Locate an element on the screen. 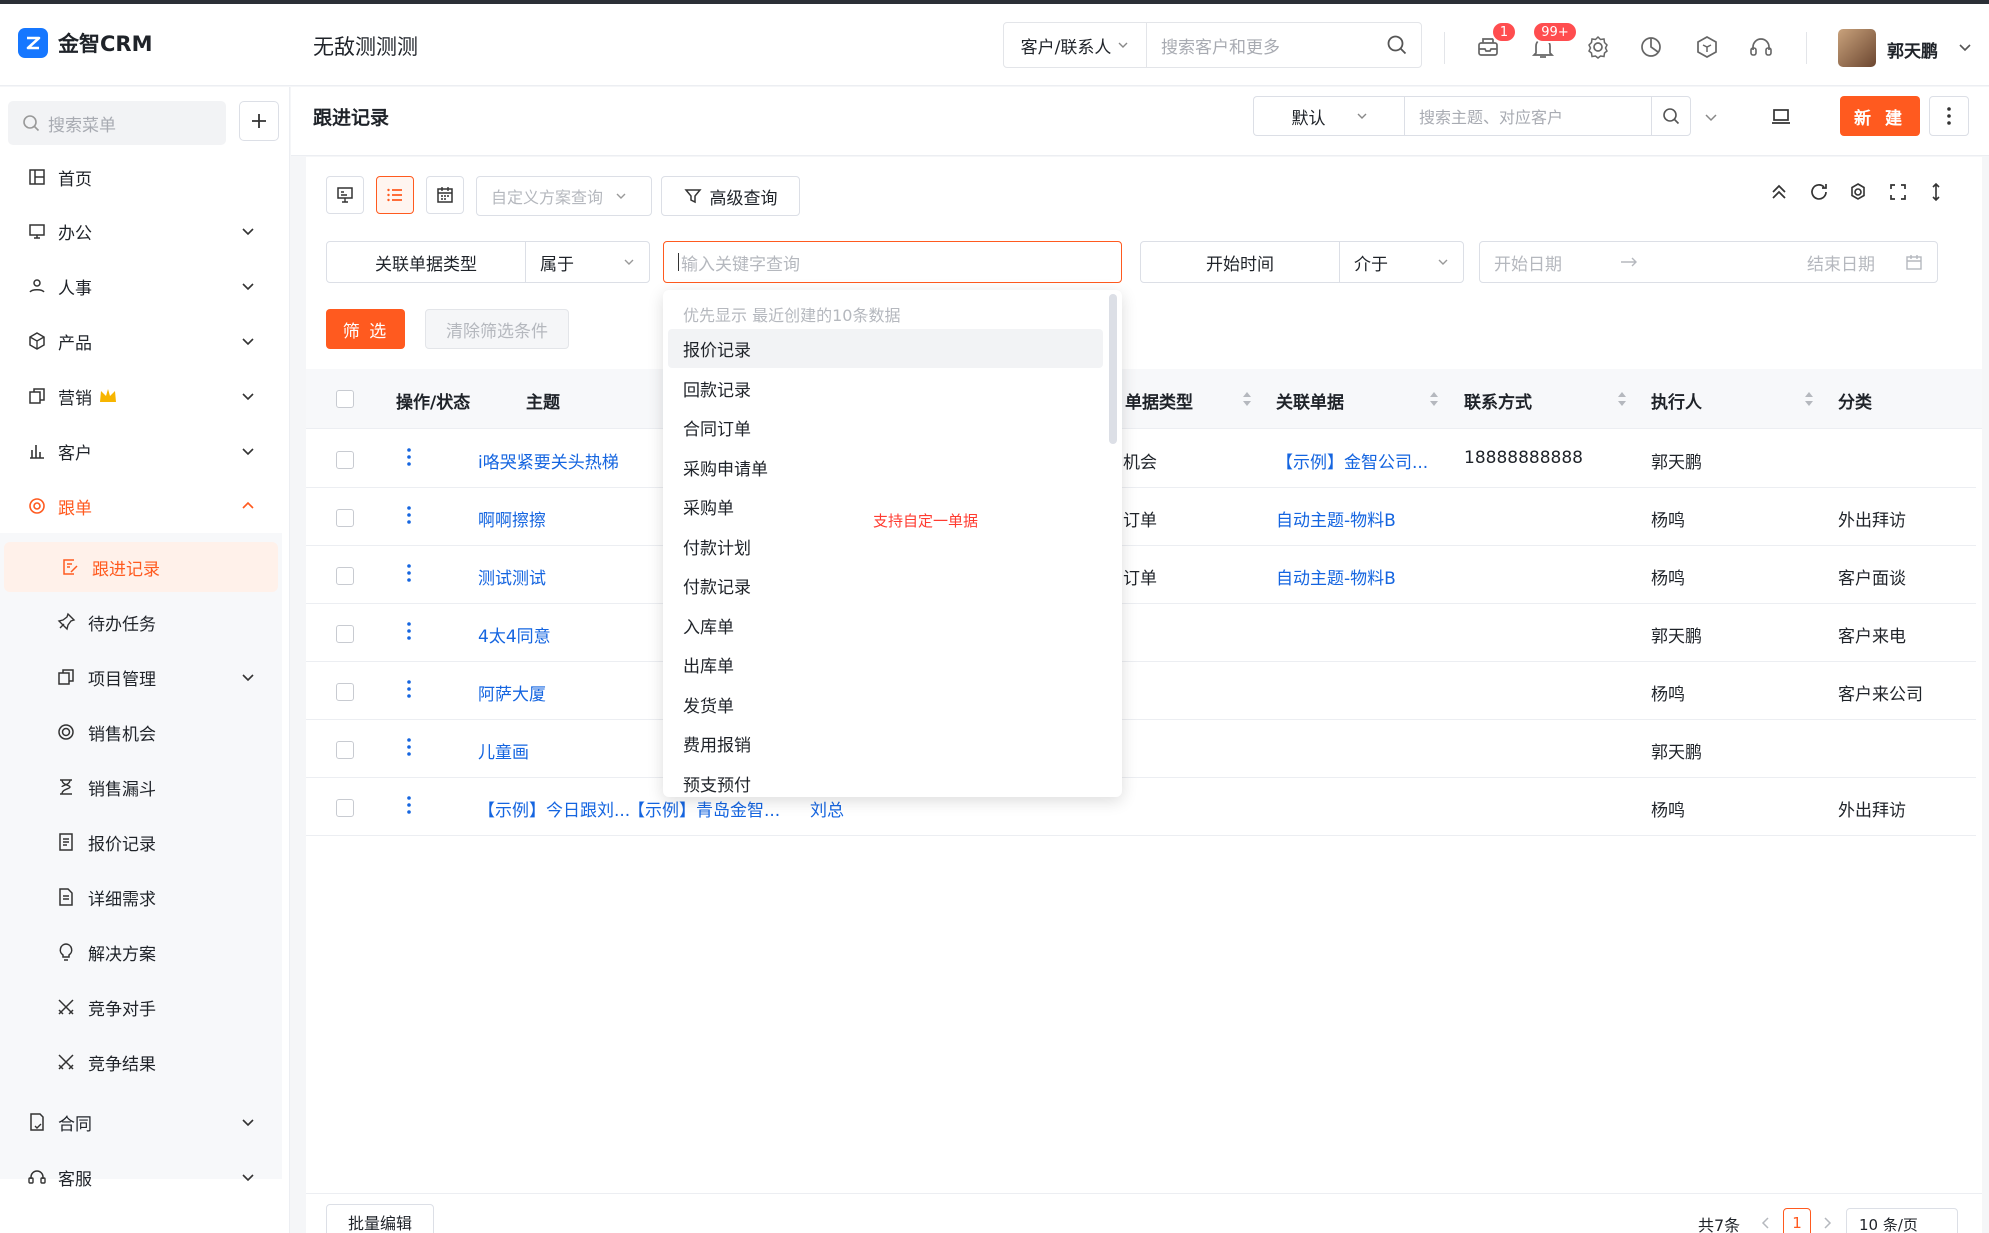 The width and height of the screenshot is (1989, 1233). headset-icon is located at coordinates (1762, 48).